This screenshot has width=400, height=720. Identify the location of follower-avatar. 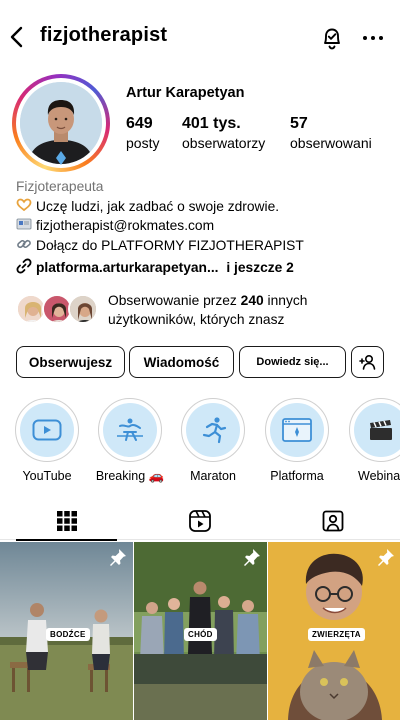
(83, 309).